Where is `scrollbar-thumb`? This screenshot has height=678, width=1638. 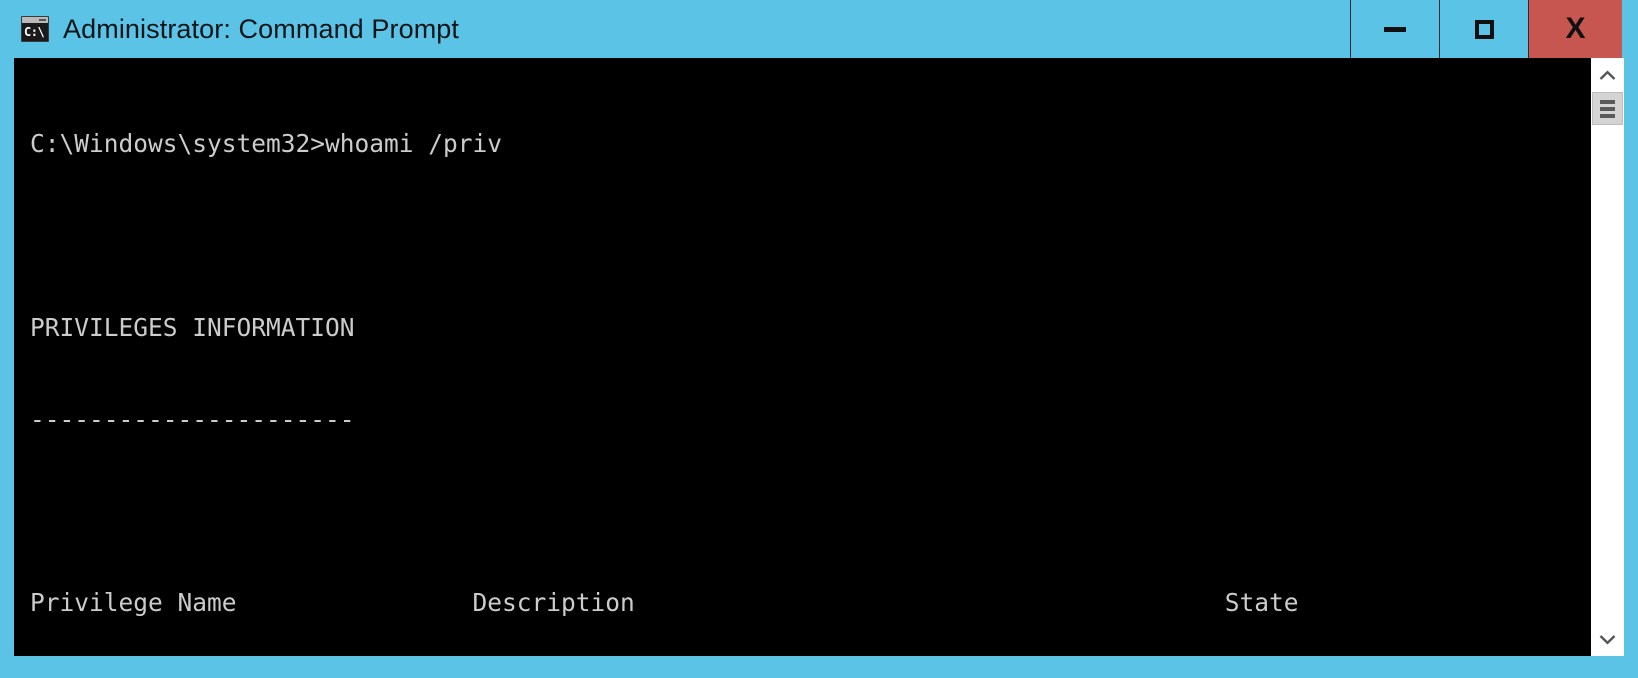
scrollbar-thumb is located at coordinates (1607, 108).